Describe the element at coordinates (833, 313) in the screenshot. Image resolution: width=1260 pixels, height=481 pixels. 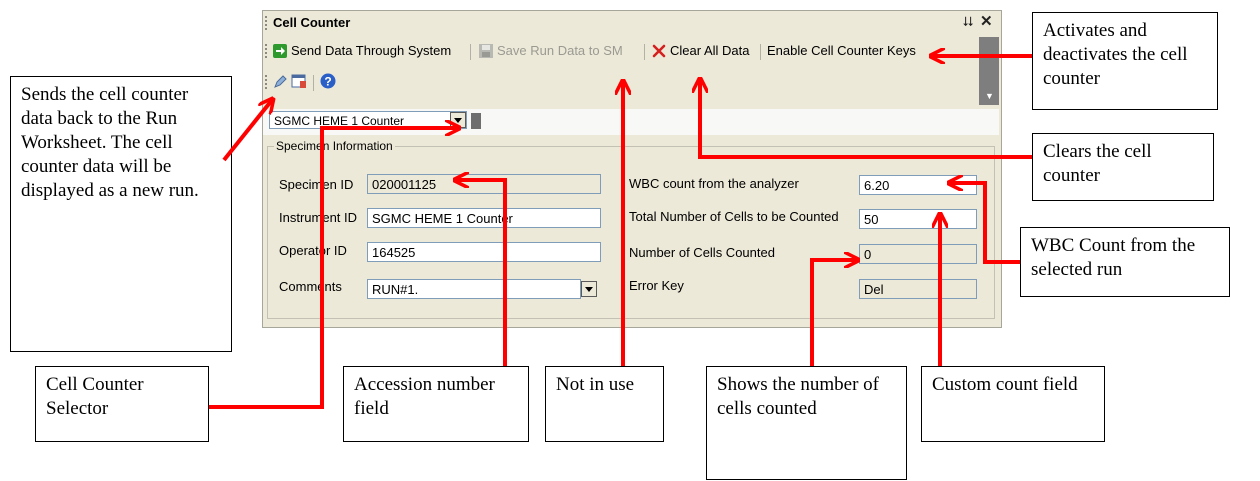
I see `arrow-shows-counted` at that location.